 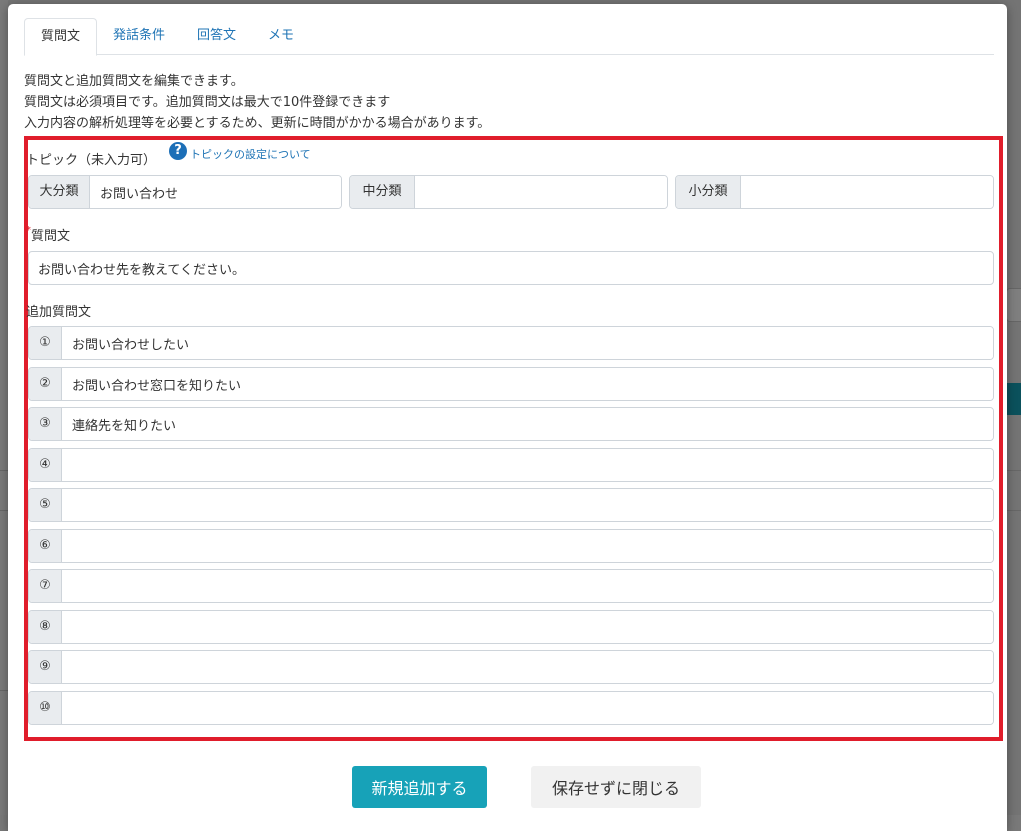 I want to click on additional-question-row: ⑨, so click(x=511, y=667).